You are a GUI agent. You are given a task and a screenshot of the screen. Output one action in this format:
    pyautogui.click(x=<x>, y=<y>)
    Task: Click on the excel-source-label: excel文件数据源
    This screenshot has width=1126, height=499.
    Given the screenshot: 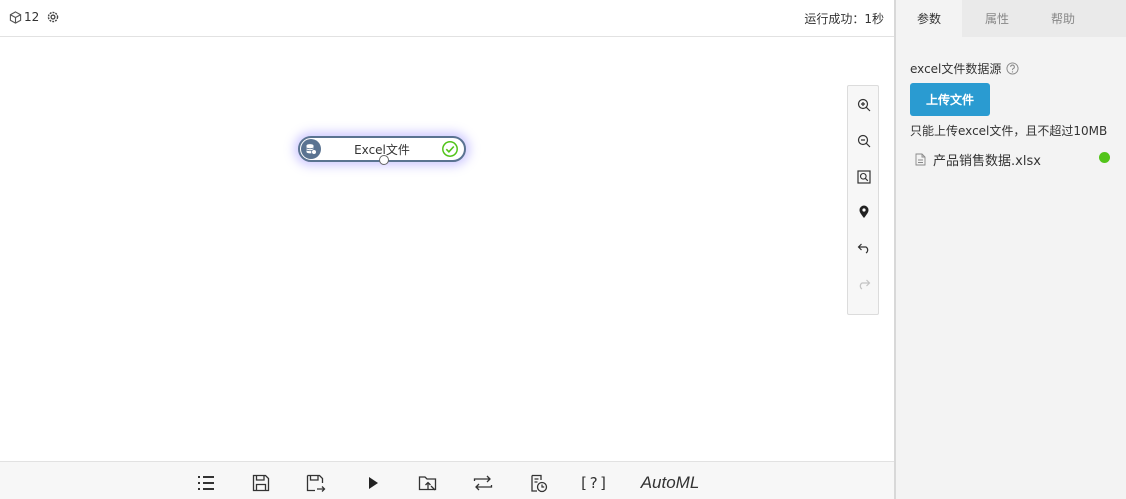 What is the action you would take?
    pyautogui.click(x=964, y=68)
    